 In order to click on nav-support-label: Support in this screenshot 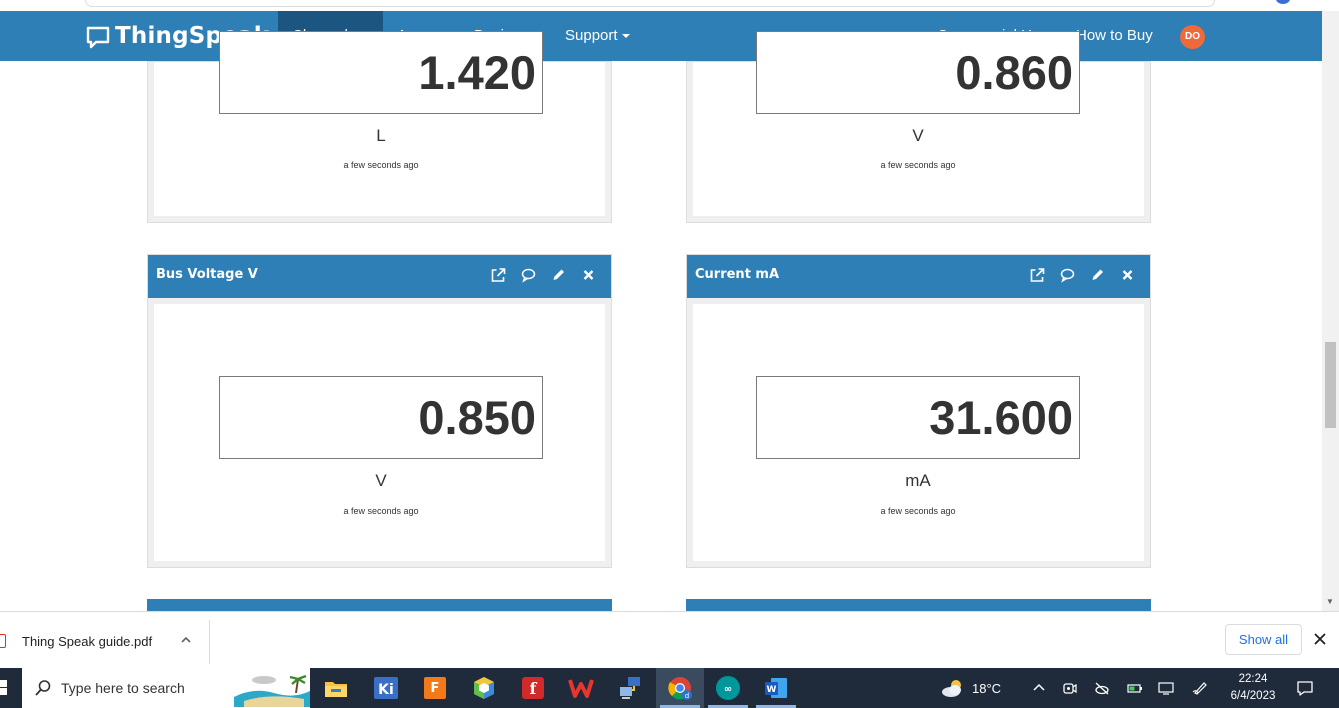, I will do `click(591, 35)`.